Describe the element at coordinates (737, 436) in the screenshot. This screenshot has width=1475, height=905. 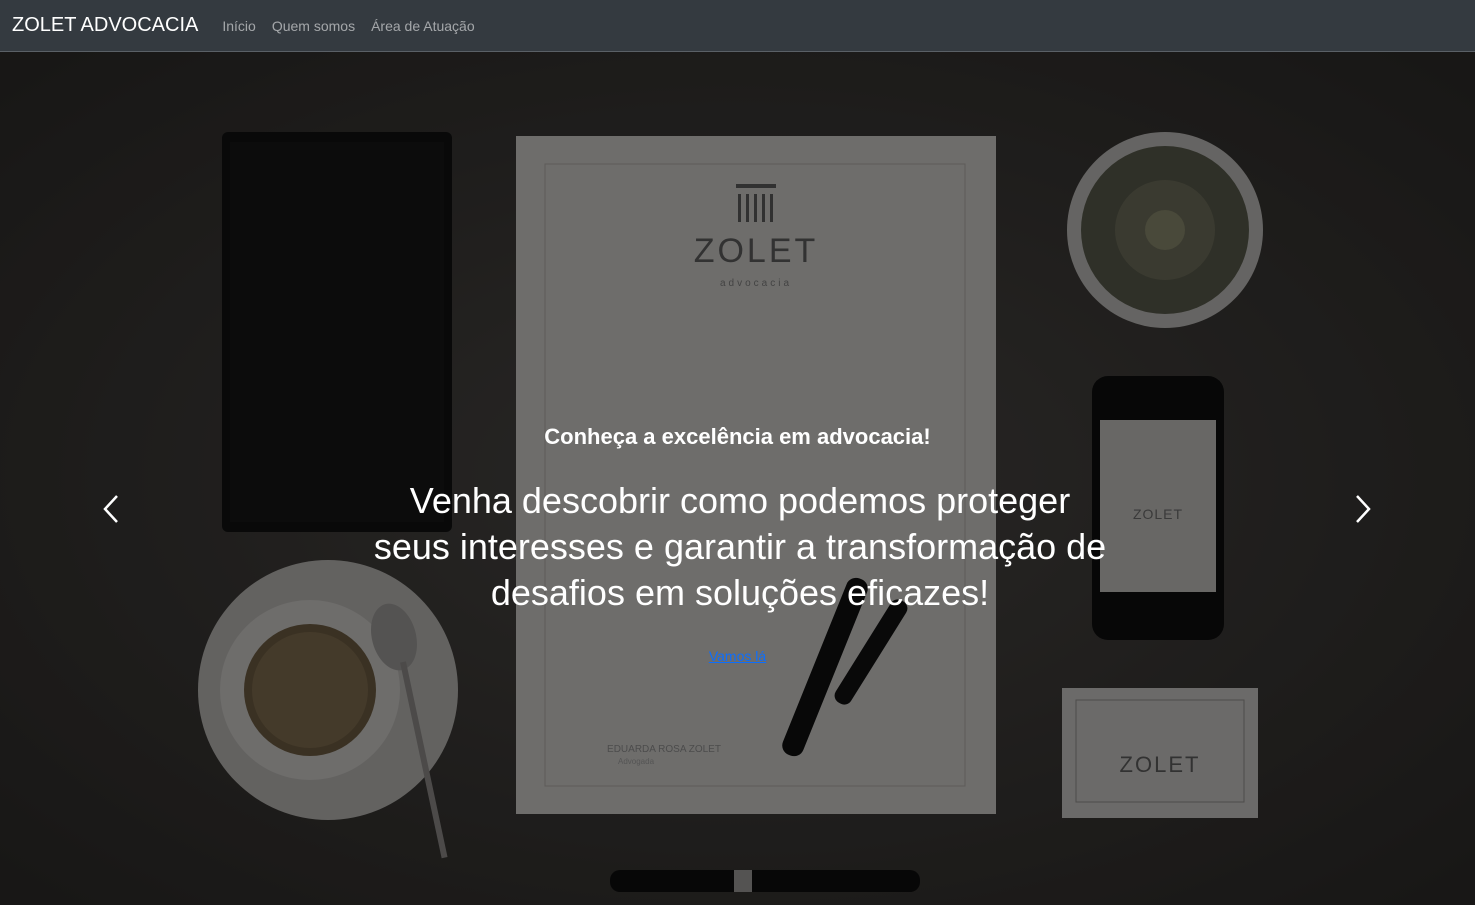
I see `hero-subtitle: Conheça a excelência em advocacia!` at that location.